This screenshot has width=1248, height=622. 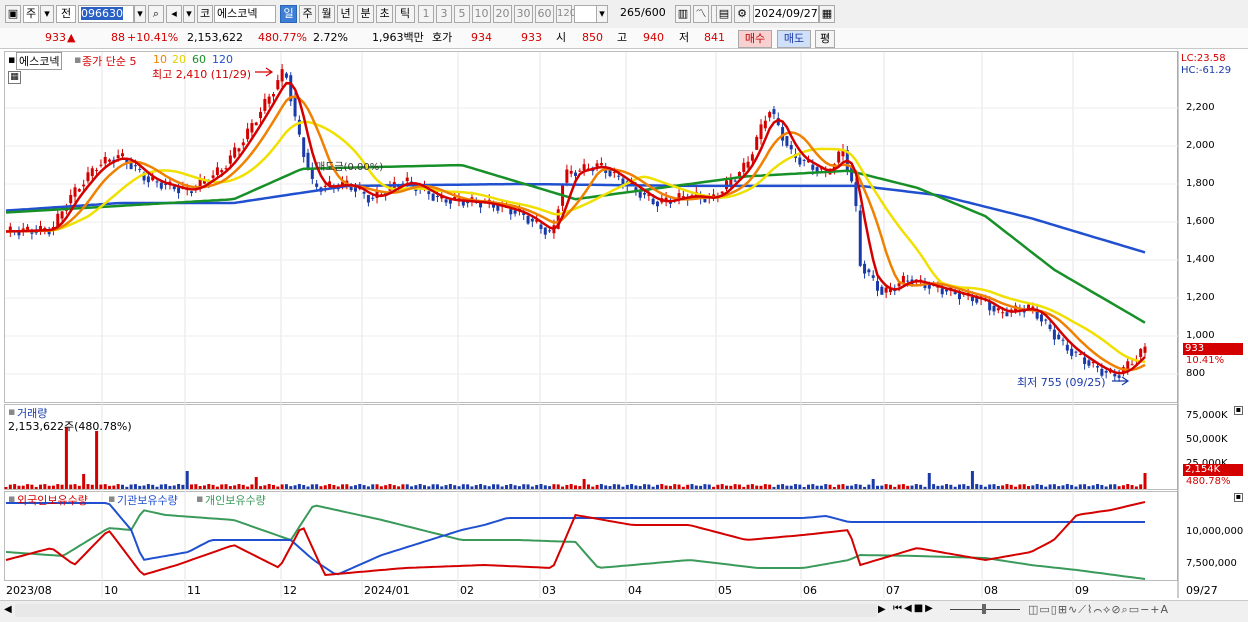 What do you see at coordinates (1238, 410) in the screenshot?
I see `volume-close-icon: ▪` at bounding box center [1238, 410].